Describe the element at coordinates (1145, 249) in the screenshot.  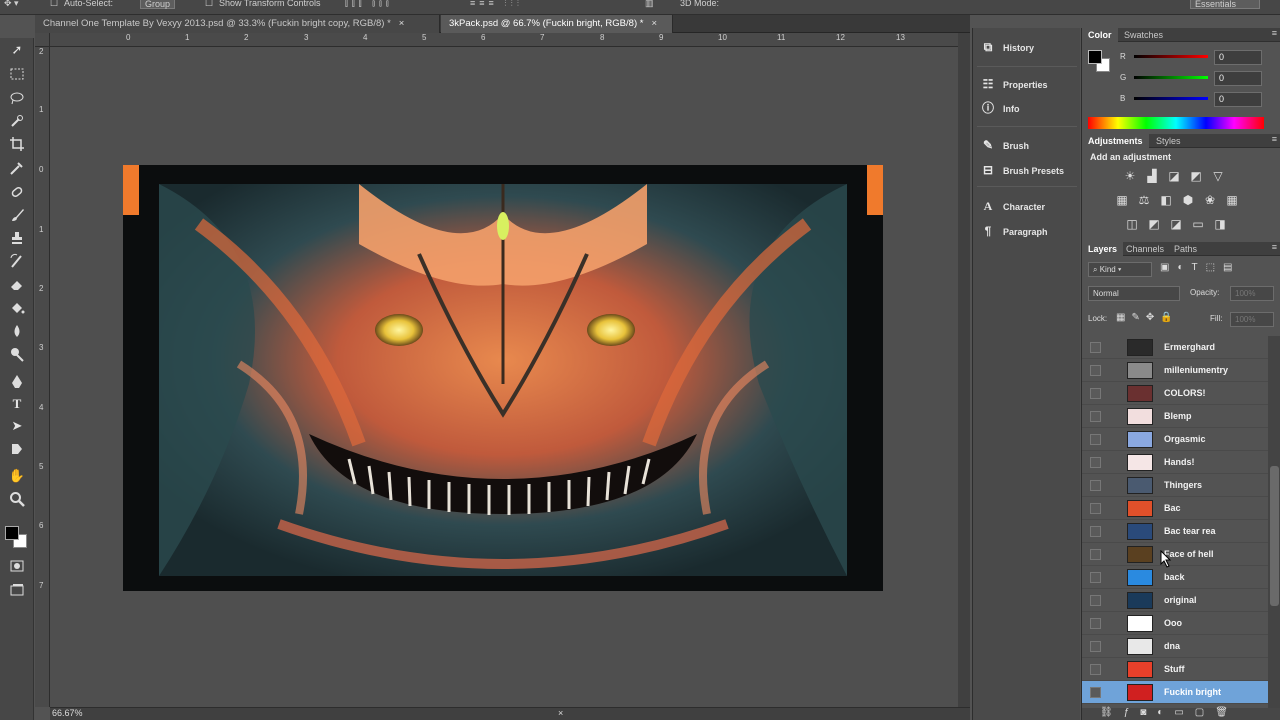
I see `tab-channels: Channels` at that location.